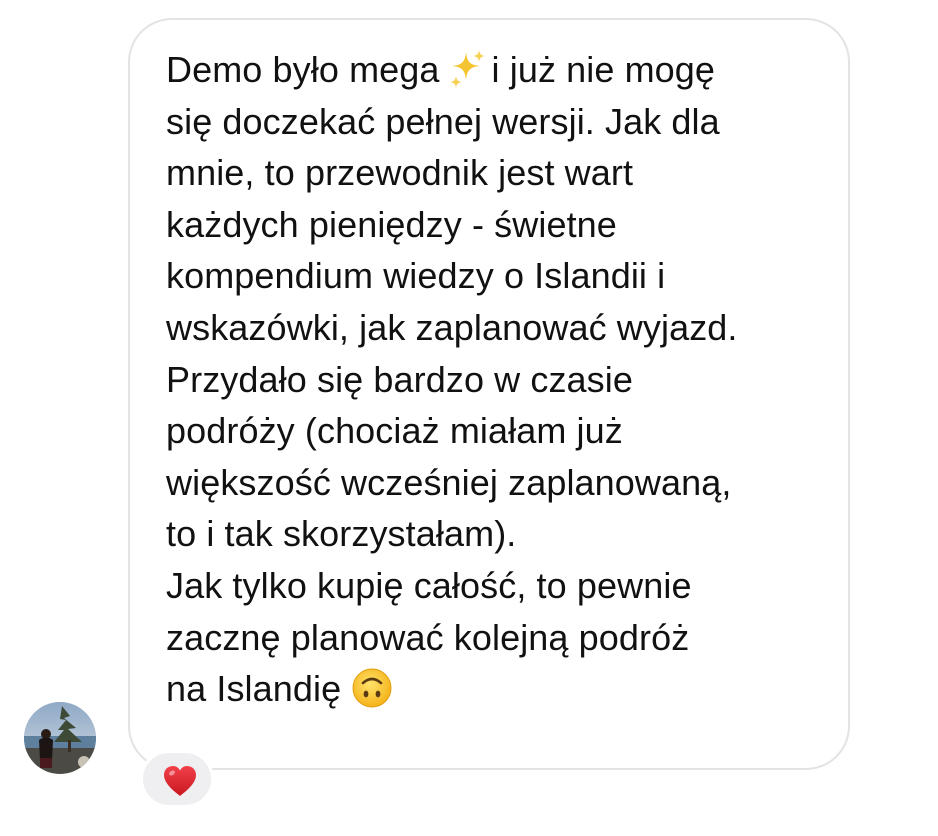 The width and height of the screenshot is (938, 836). What do you see at coordinates (466, 68) in the screenshot?
I see `sparkles-emoji` at bounding box center [466, 68].